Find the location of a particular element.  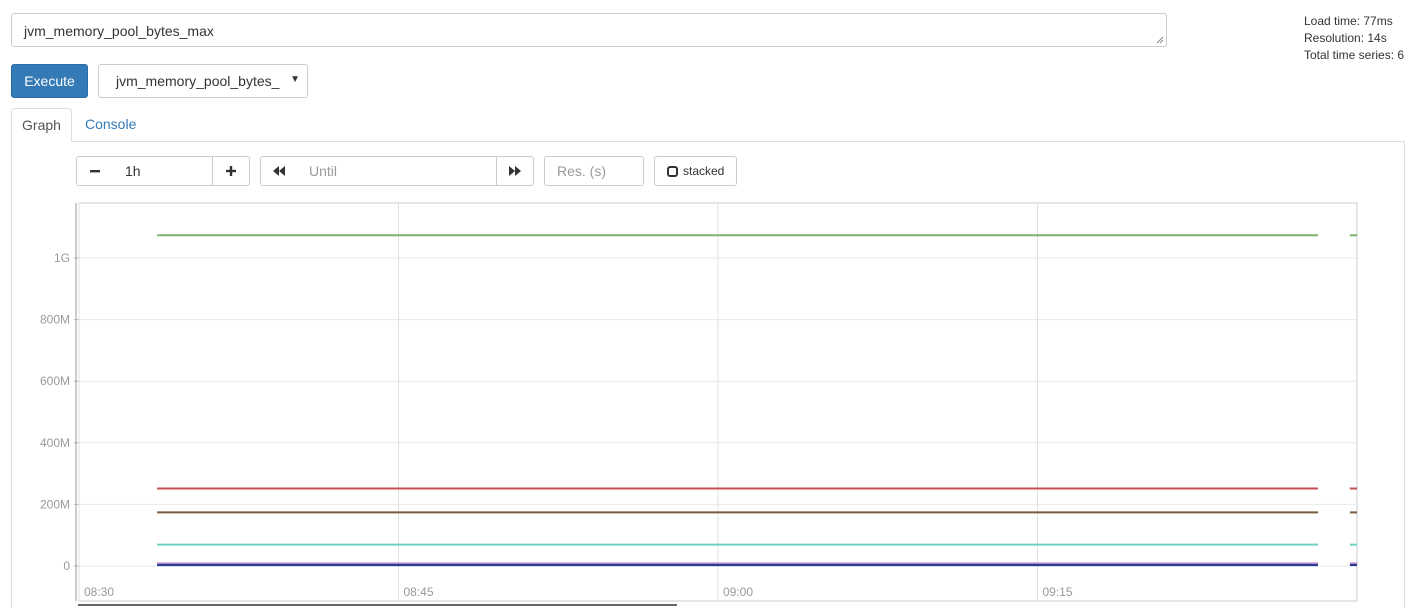

time-backward-button is located at coordinates (279, 171).